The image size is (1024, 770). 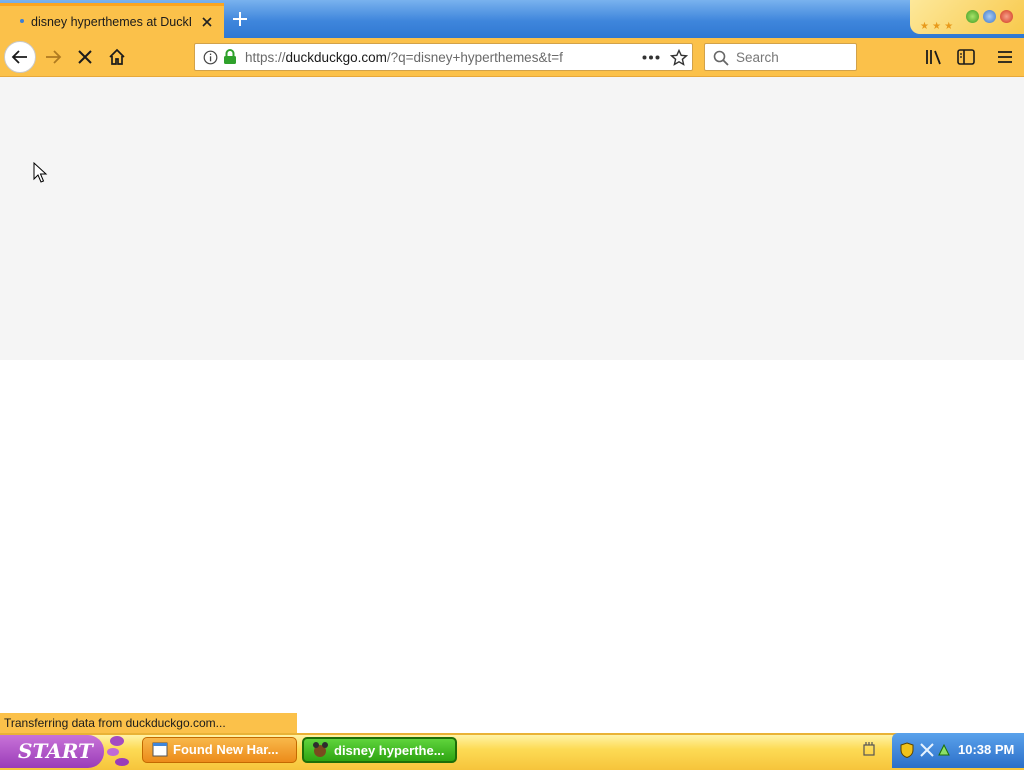 I want to click on tab-close-icon, so click(x=207, y=22).